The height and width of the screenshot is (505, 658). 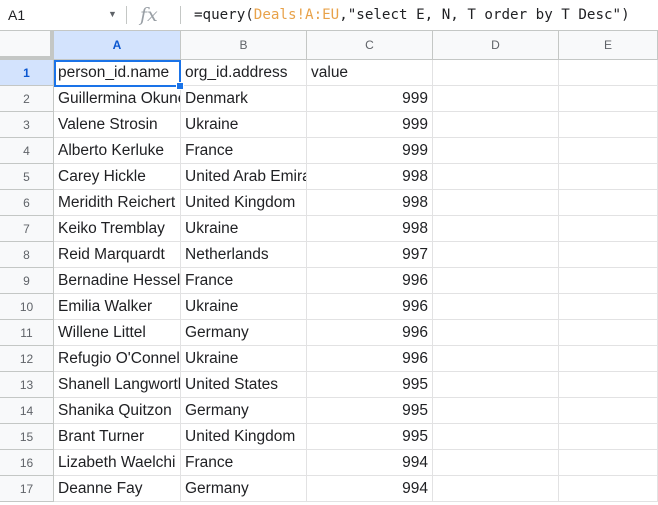 What do you see at coordinates (496, 463) in the screenshot?
I see `cell-d16` at bounding box center [496, 463].